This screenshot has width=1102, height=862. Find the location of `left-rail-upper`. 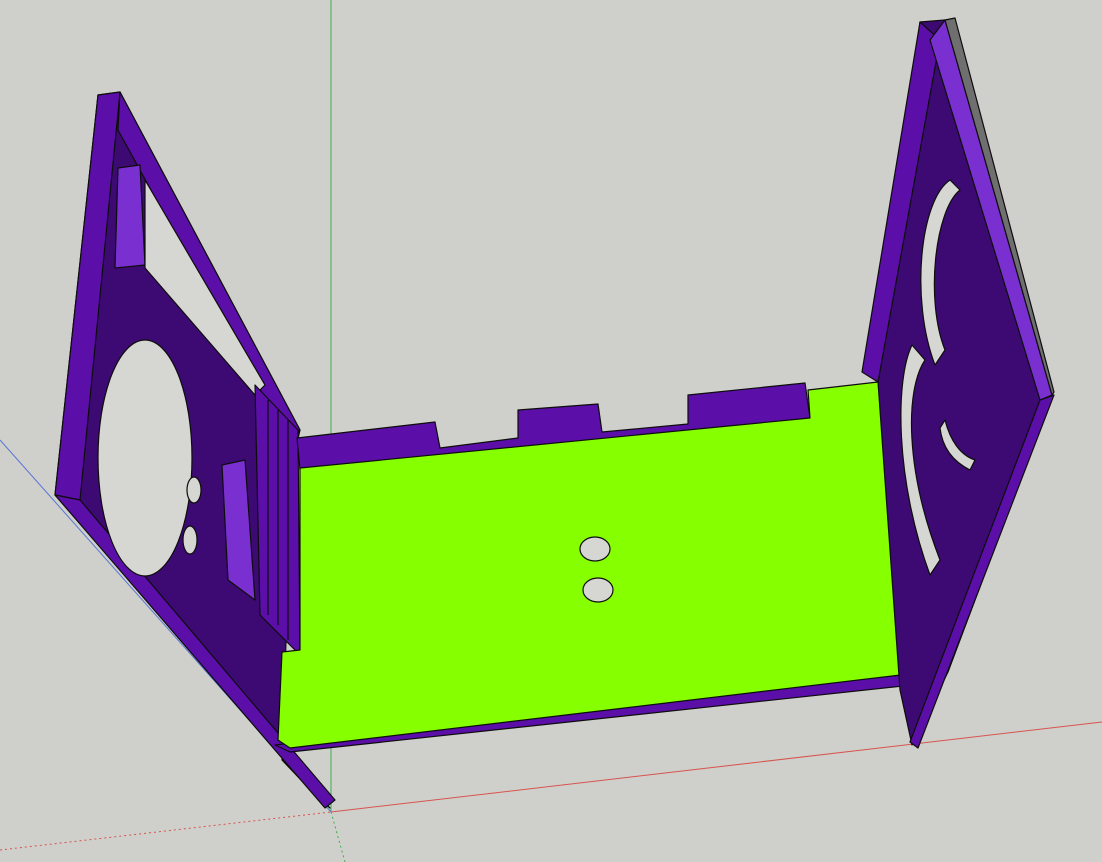

left-rail-upper is located at coordinates (130, 216).